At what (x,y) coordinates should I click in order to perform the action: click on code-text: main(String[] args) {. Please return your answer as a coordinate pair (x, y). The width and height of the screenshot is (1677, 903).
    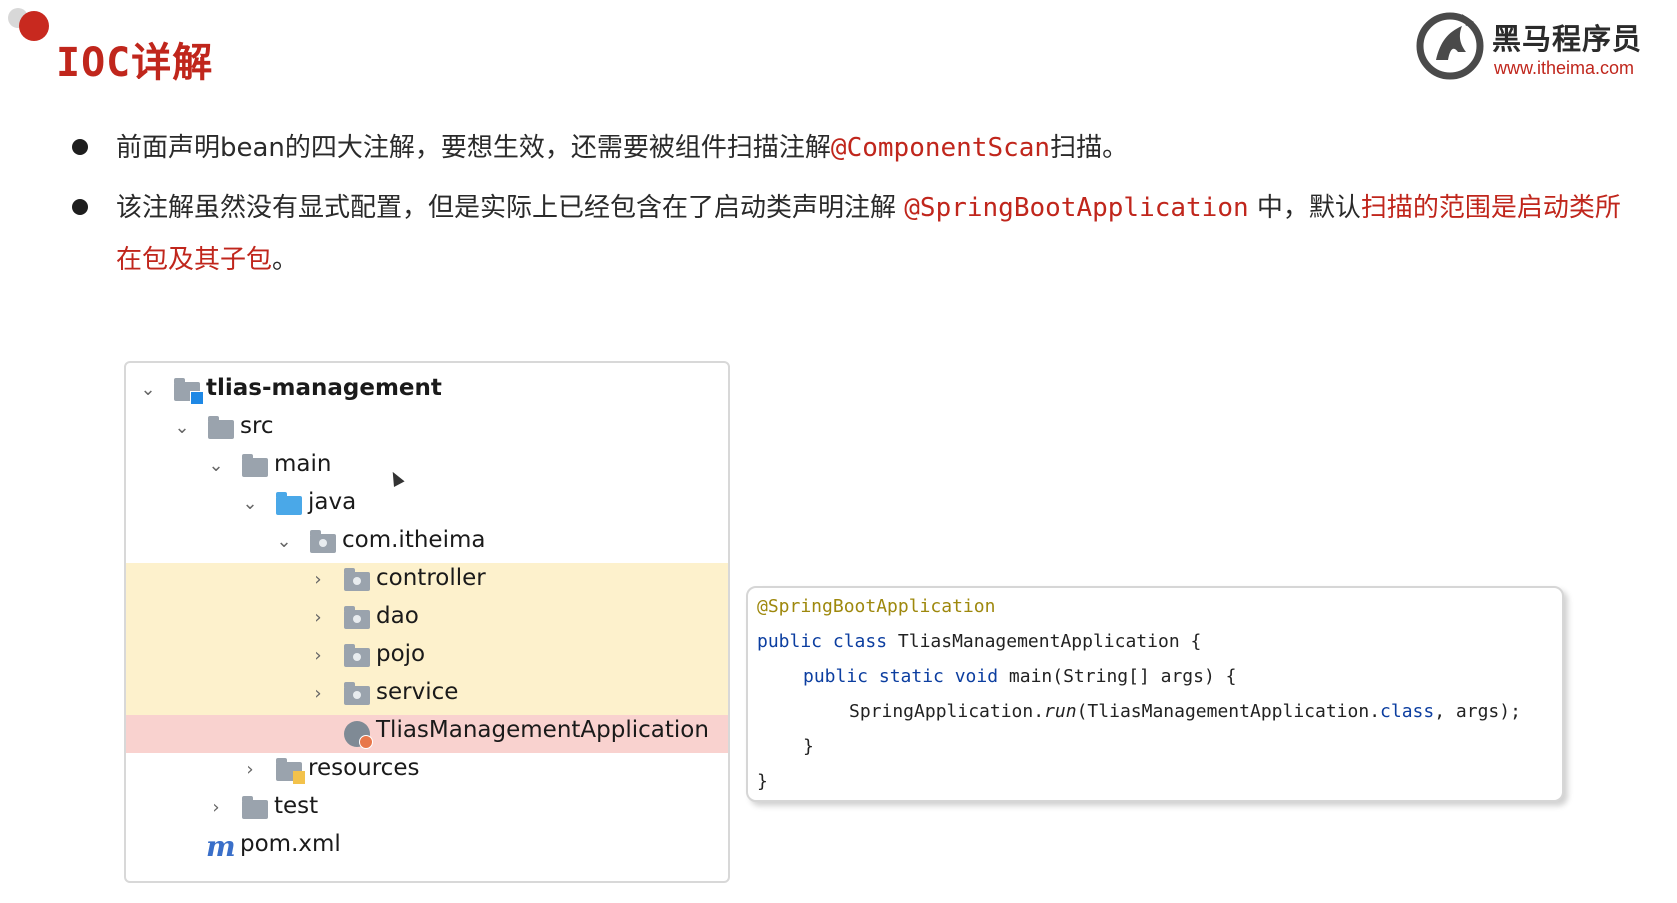
    Looking at the image, I should click on (1122, 676).